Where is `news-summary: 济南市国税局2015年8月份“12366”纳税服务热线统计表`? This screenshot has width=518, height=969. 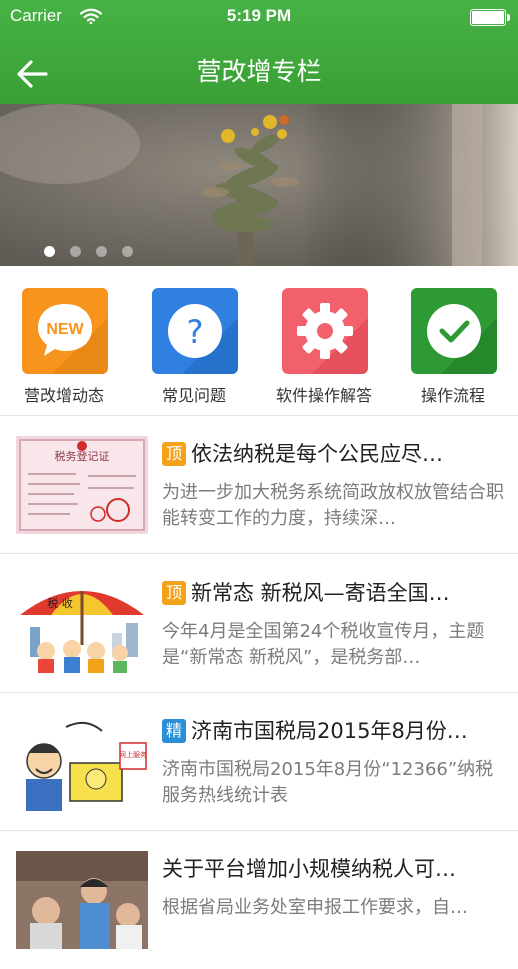
news-summary: 济南市国税局2015年8月份“12366”纳税服务热线统计表 is located at coordinates (328, 782).